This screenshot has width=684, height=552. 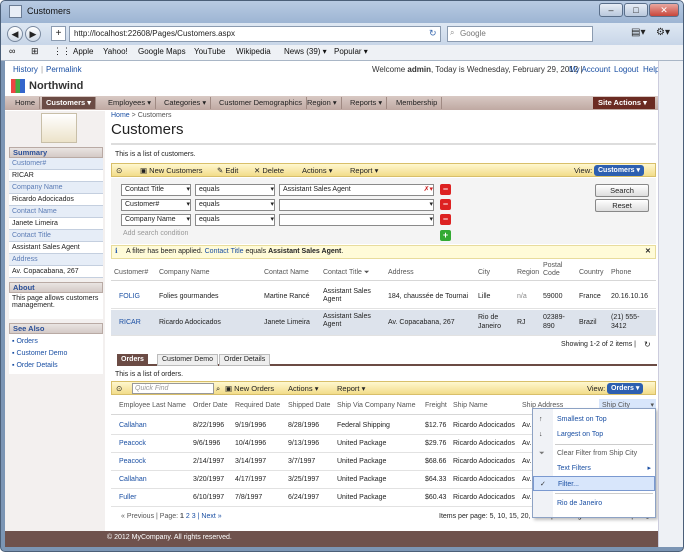 What do you see at coordinates (132, 360) in the screenshot?
I see `tab-orders: Orders` at bounding box center [132, 360].